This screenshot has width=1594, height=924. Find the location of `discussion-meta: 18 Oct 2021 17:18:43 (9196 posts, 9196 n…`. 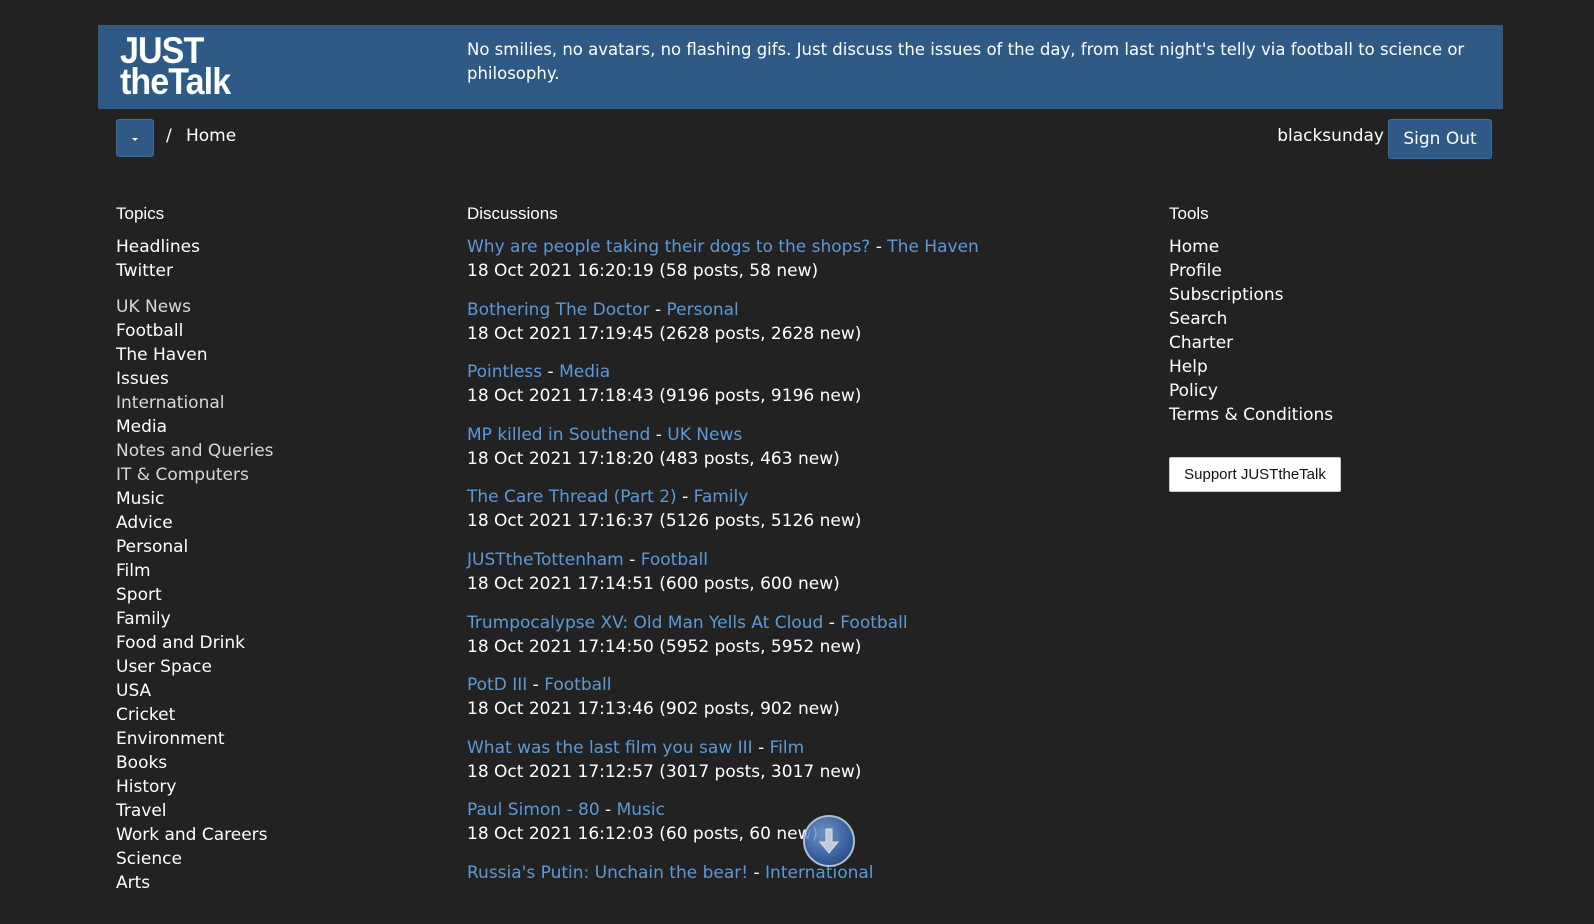

discussion-meta: 18 Oct 2021 17:18:43 (9196 posts, 9196 n… is located at coordinates (664, 396).